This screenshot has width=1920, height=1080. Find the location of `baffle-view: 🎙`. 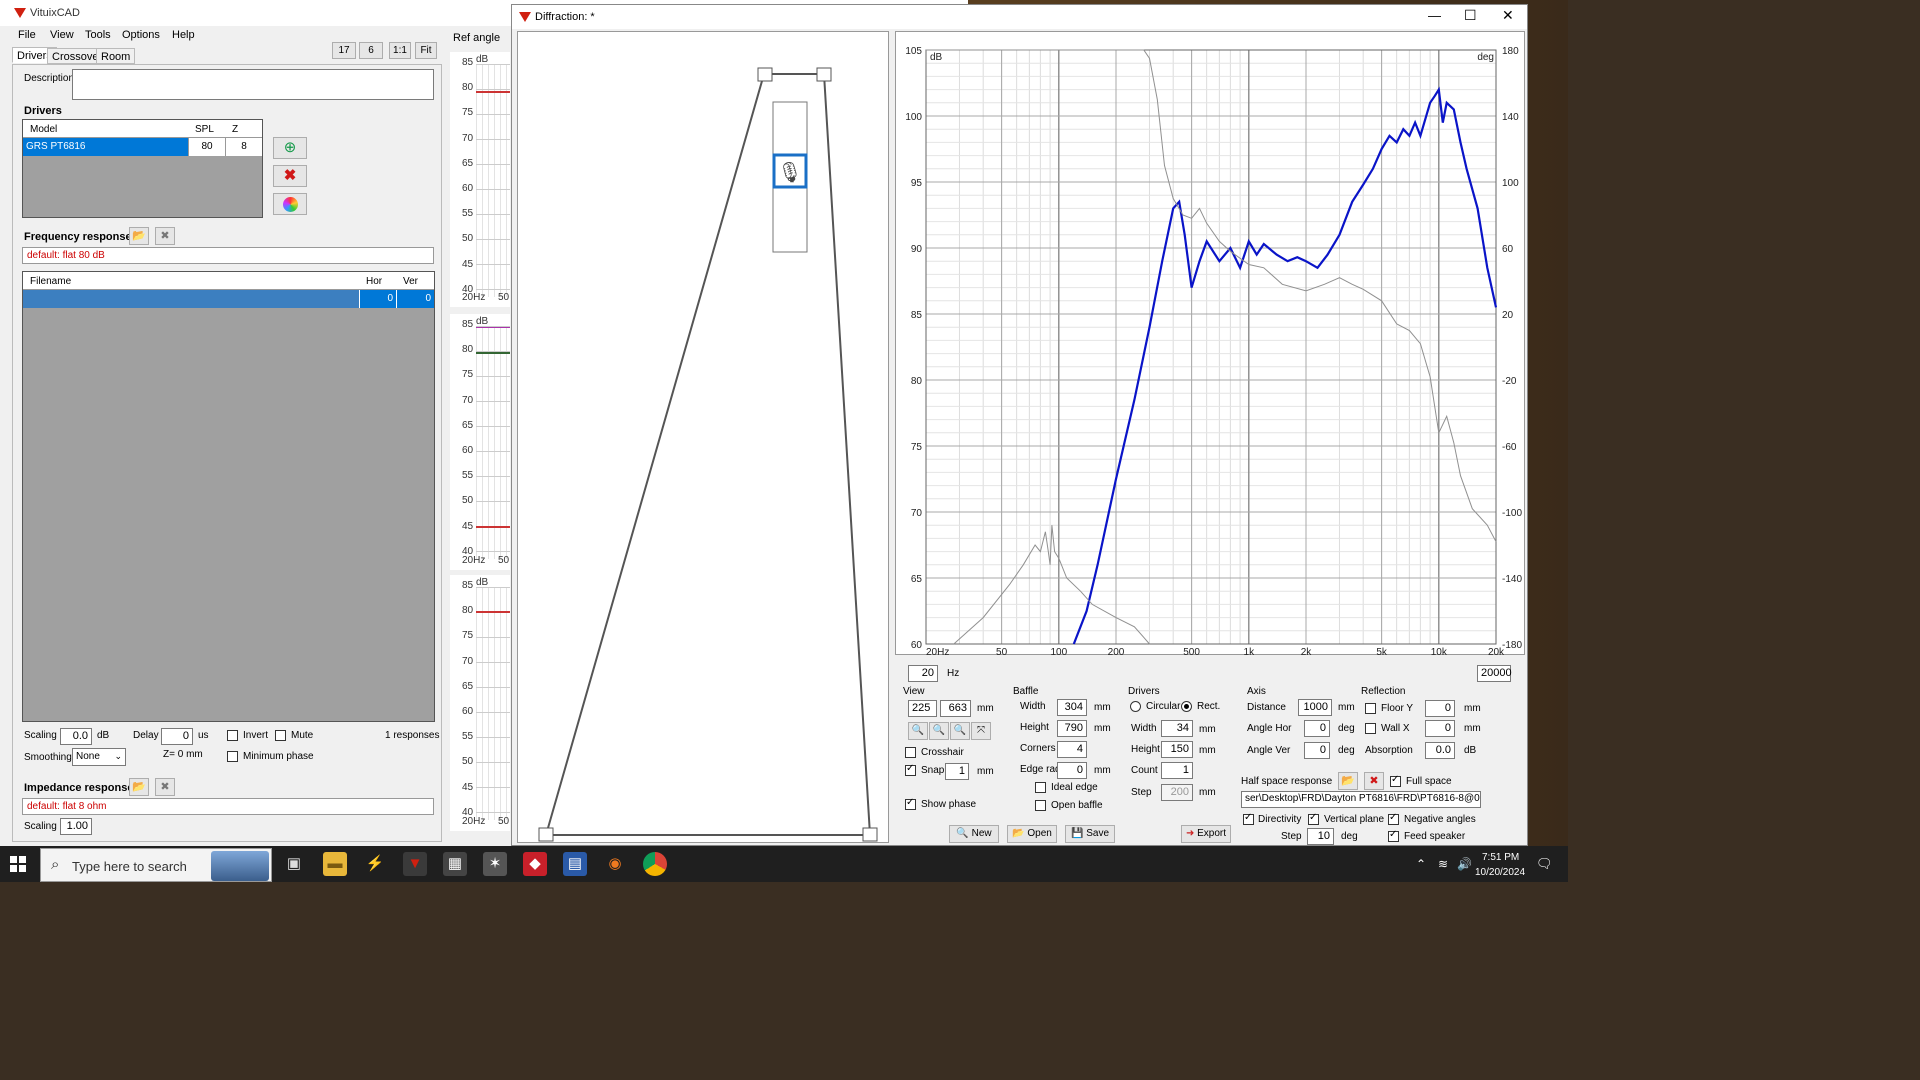

baffle-view: 🎙 is located at coordinates (703, 437).